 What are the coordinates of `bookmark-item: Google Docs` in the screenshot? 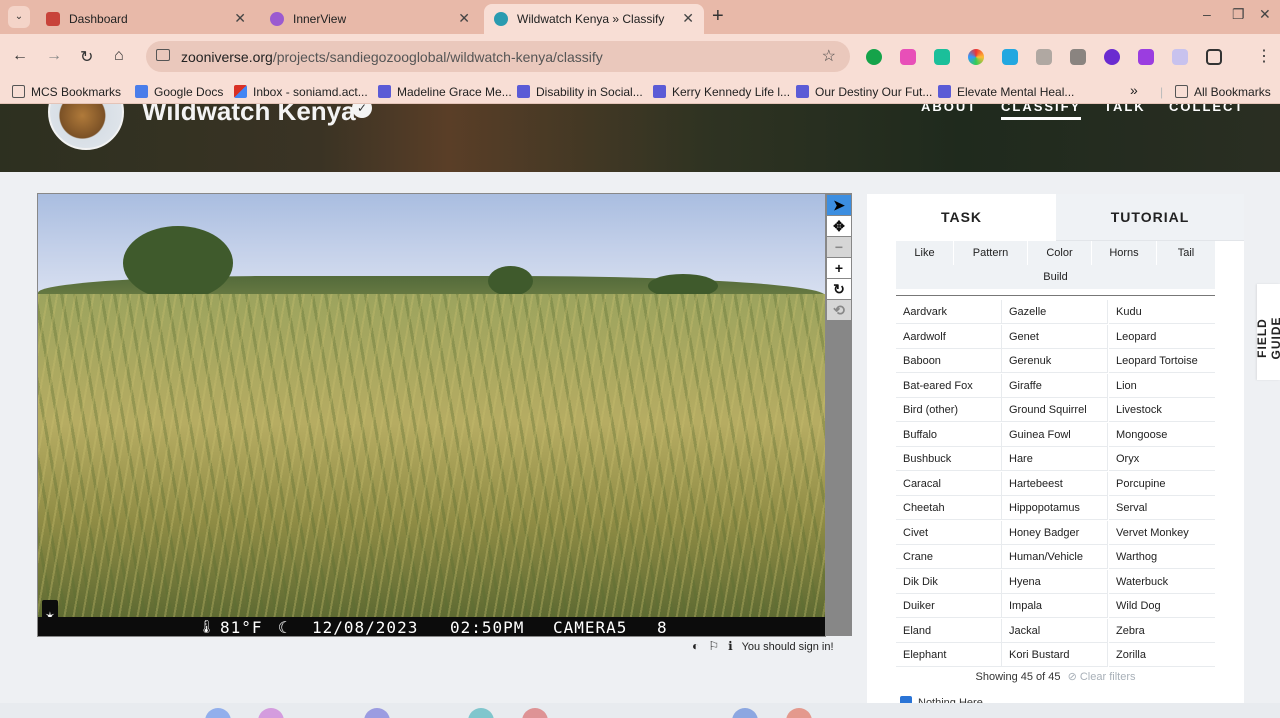 It's located at (179, 92).